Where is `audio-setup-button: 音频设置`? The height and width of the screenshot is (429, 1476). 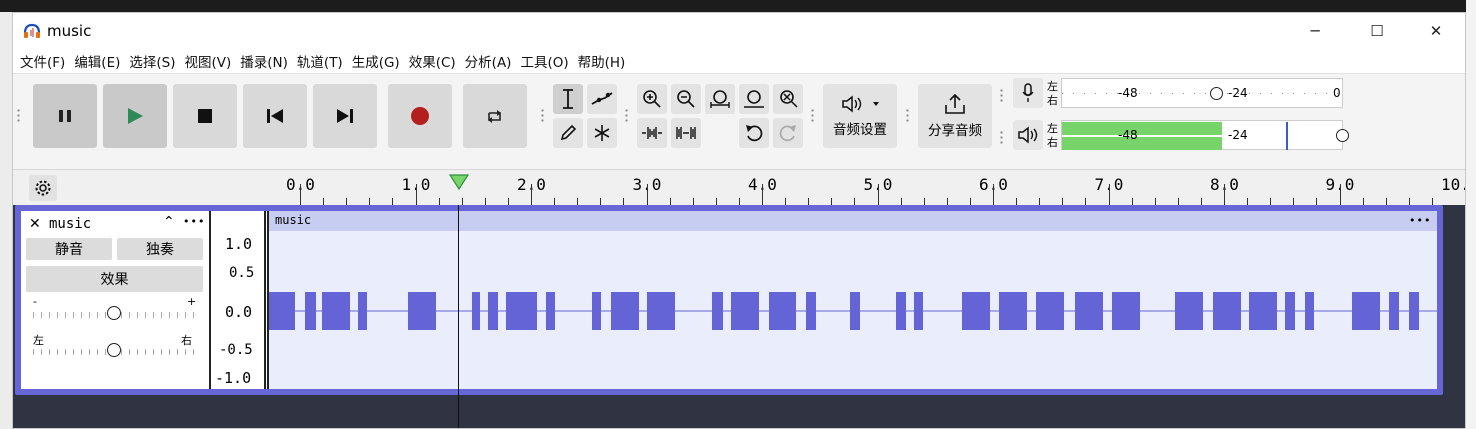 audio-setup-button: 音频设置 is located at coordinates (860, 116).